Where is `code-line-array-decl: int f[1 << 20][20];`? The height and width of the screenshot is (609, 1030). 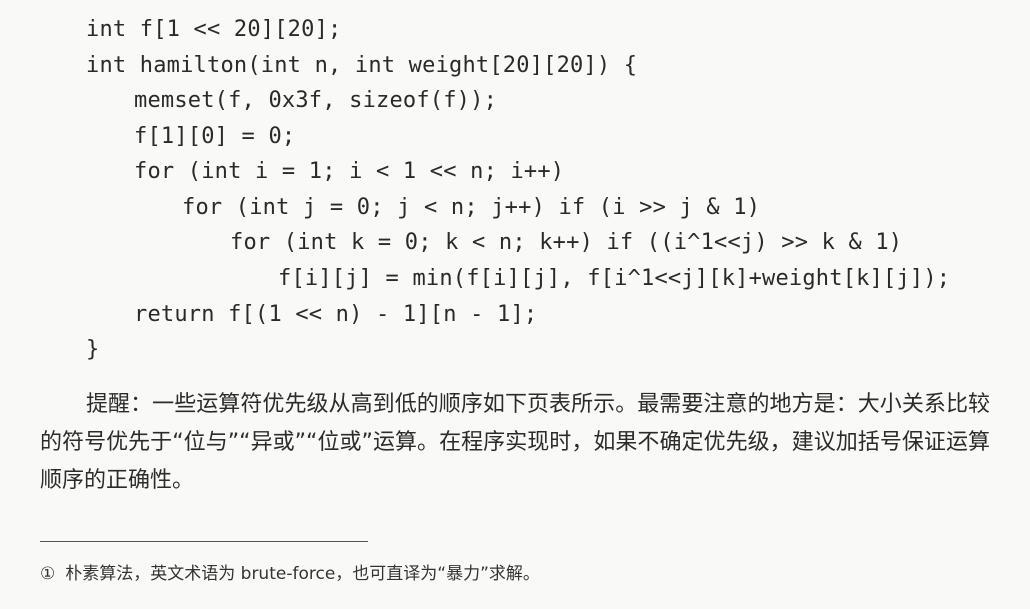
code-line-array-decl: int f[1 << 20][20]; is located at coordinates (214, 29).